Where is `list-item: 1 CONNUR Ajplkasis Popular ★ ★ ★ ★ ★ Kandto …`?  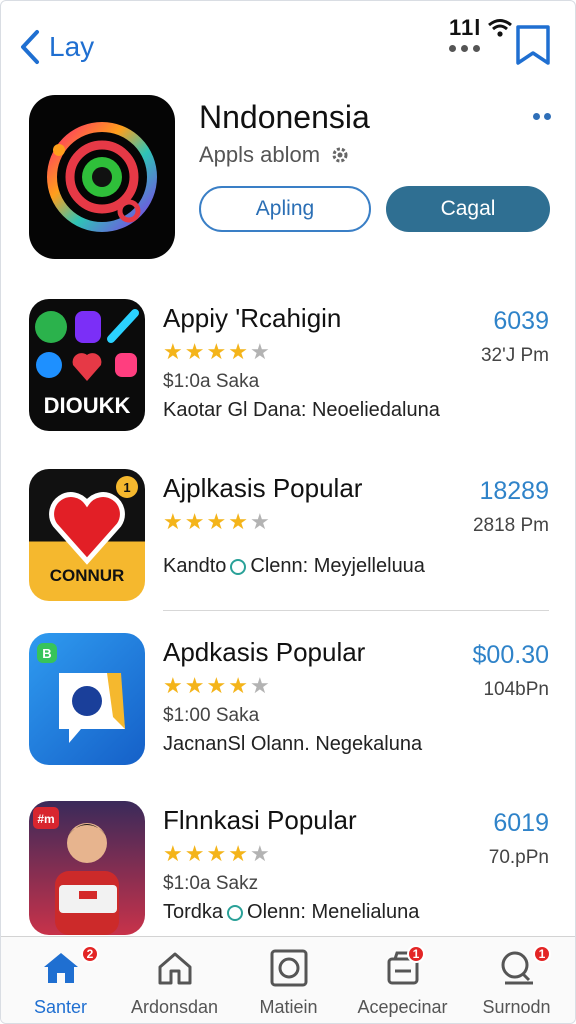
list-item: 1 CONNUR Ajplkasis Popular ★ ★ ★ ★ ★ Kandto … is located at coordinates (288, 544).